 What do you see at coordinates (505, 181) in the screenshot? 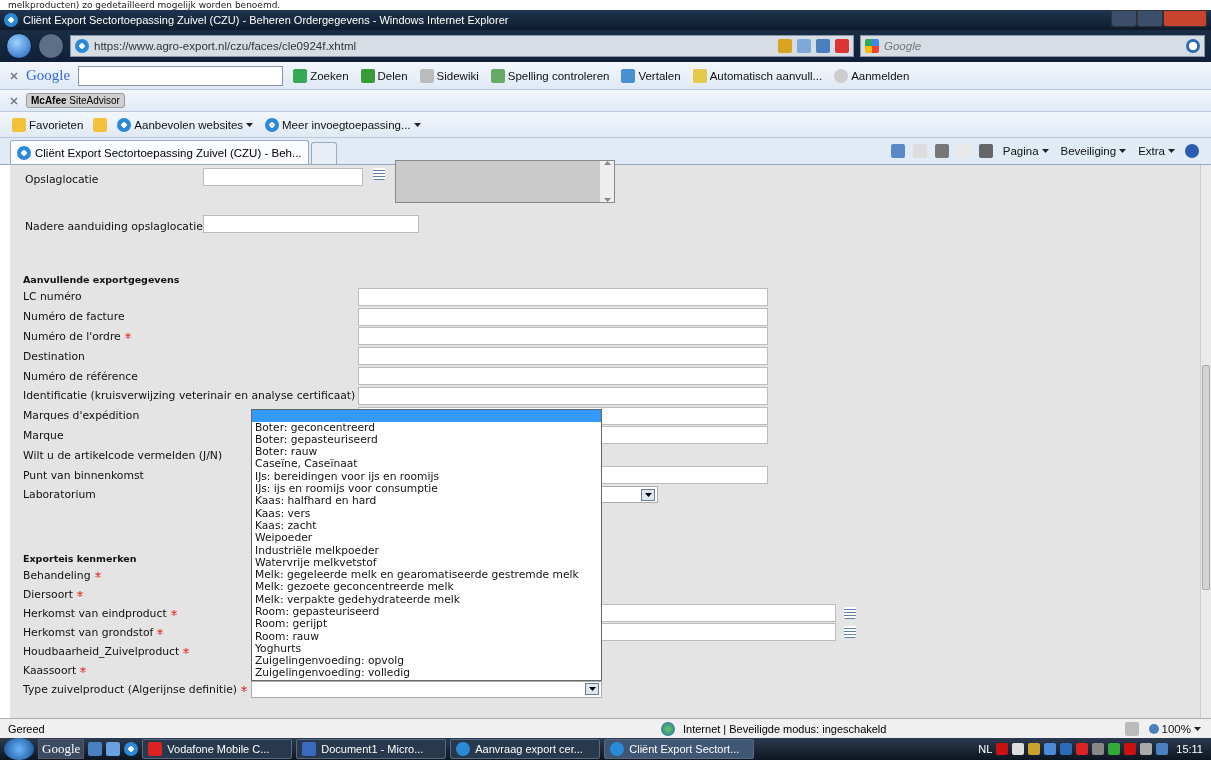
I see `list-box` at bounding box center [505, 181].